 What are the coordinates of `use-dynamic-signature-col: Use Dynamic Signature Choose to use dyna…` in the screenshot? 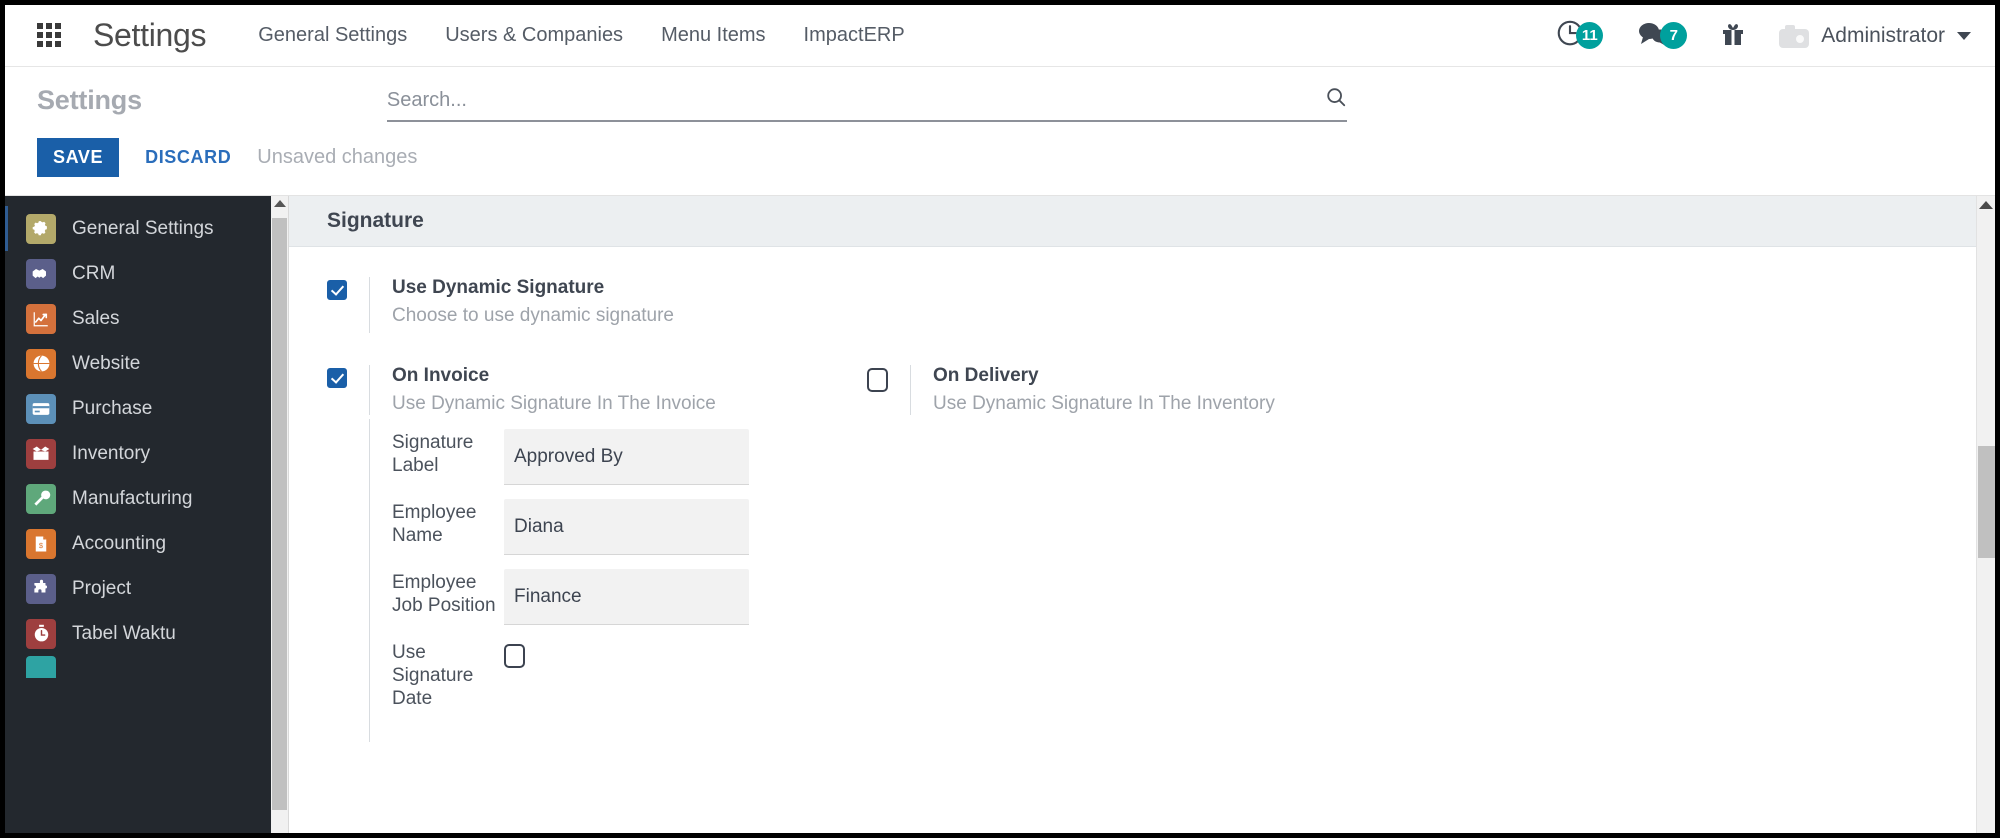 It's located at (500, 305).